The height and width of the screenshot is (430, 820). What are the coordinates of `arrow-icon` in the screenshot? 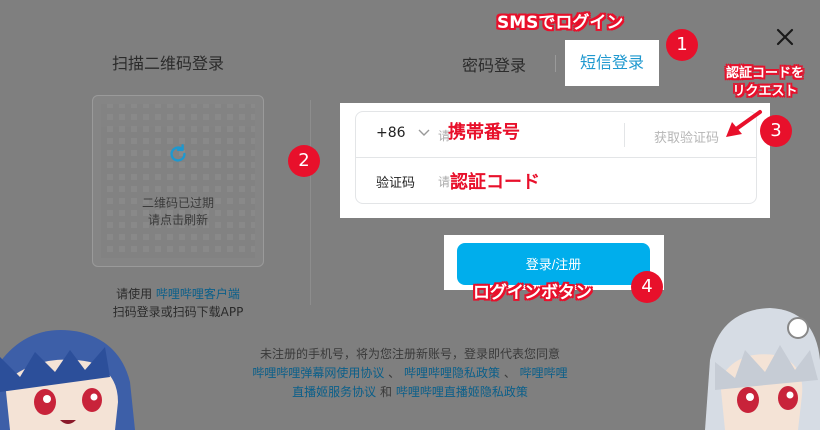 It's located at (744, 123).